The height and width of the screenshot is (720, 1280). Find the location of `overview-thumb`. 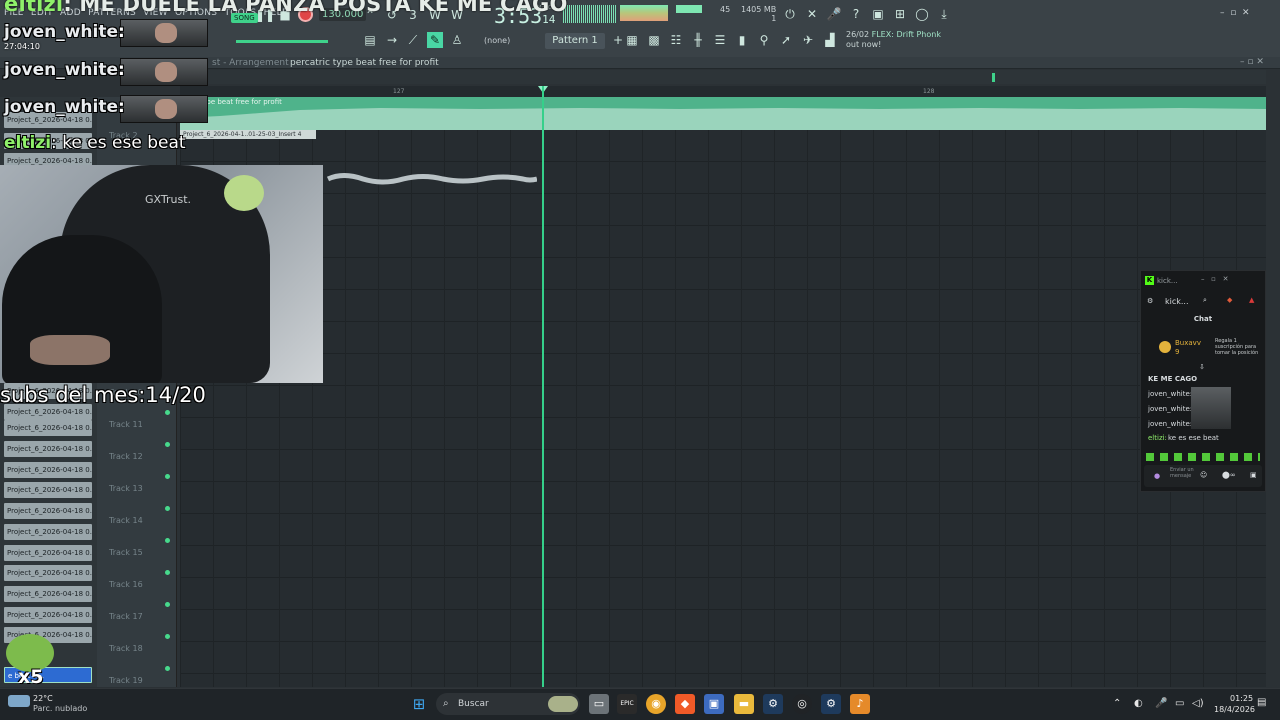

overview-thumb is located at coordinates (993, 77).